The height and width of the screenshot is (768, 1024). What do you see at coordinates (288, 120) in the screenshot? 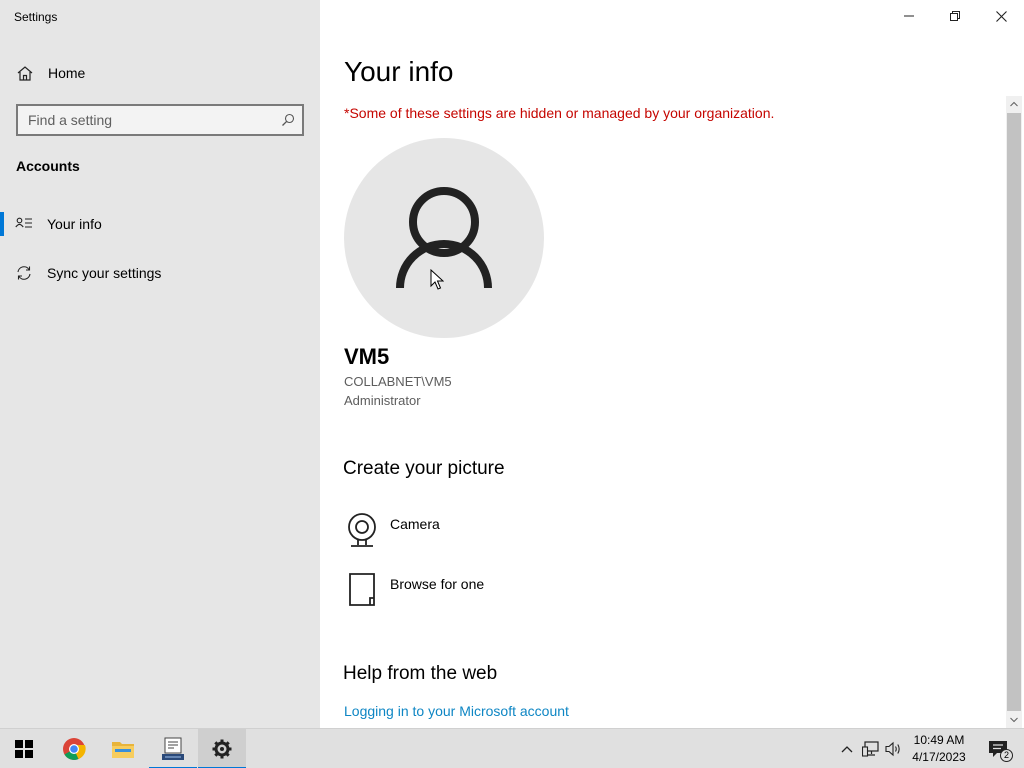
I see `search-icon` at bounding box center [288, 120].